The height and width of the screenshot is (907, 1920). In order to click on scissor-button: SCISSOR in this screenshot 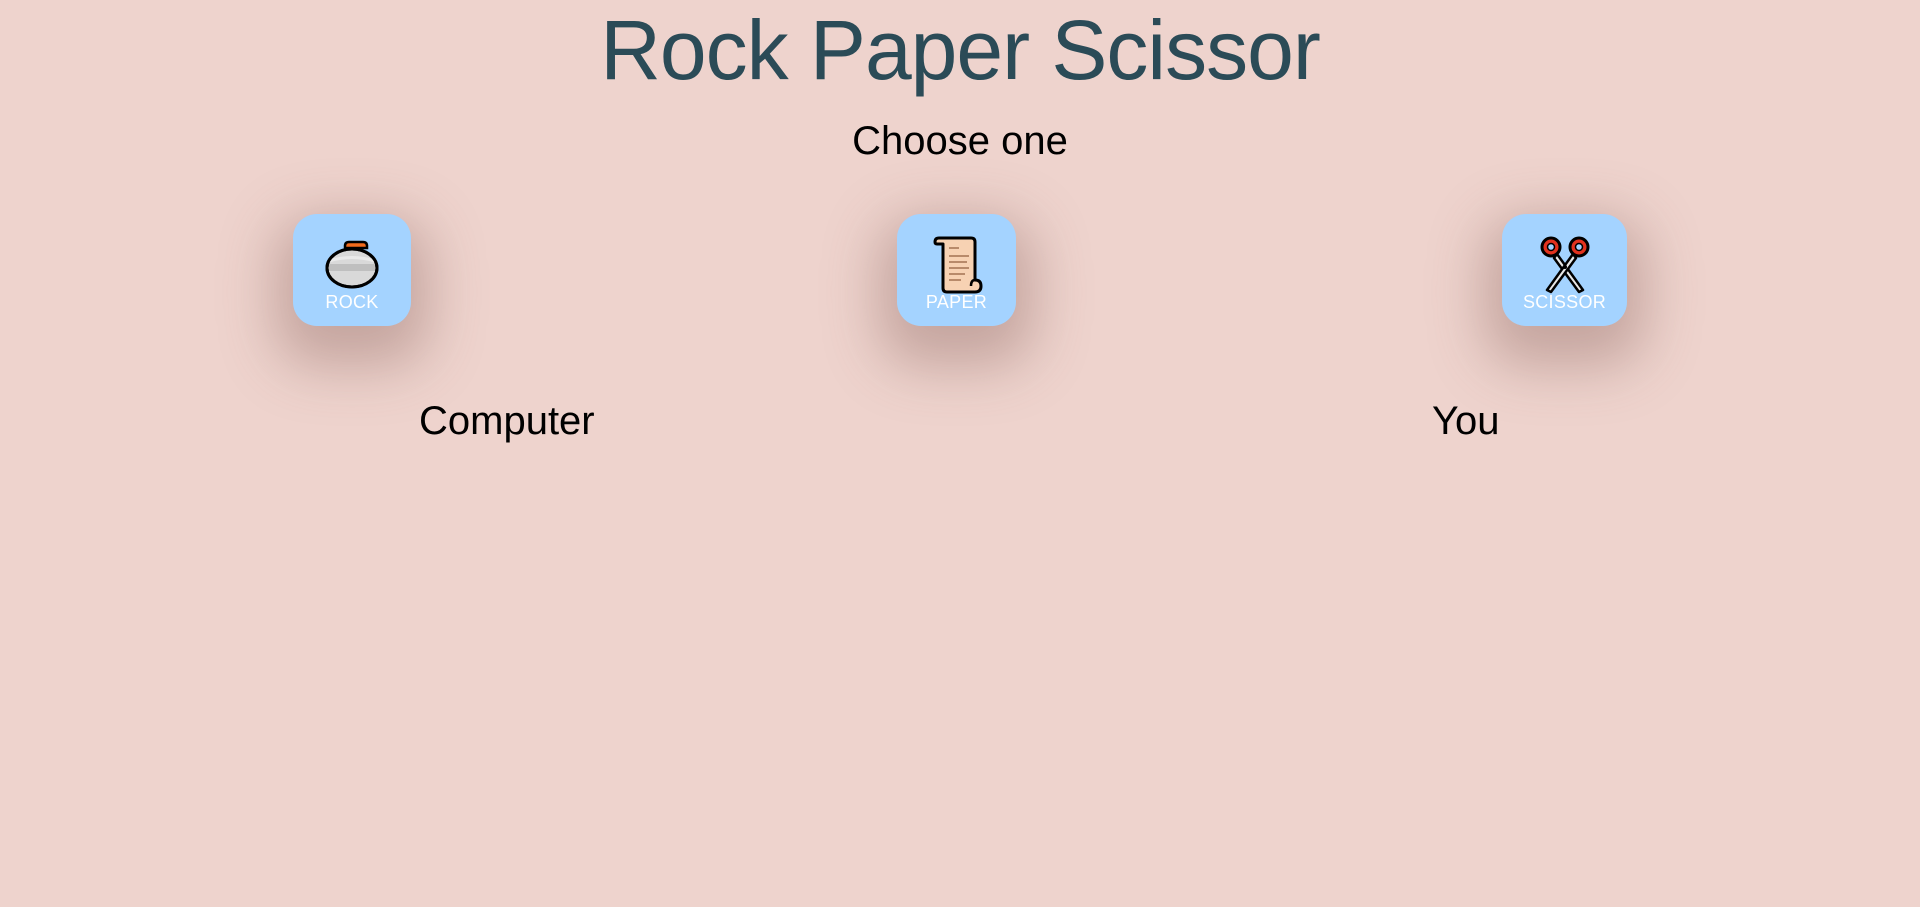, I will do `click(1564, 270)`.